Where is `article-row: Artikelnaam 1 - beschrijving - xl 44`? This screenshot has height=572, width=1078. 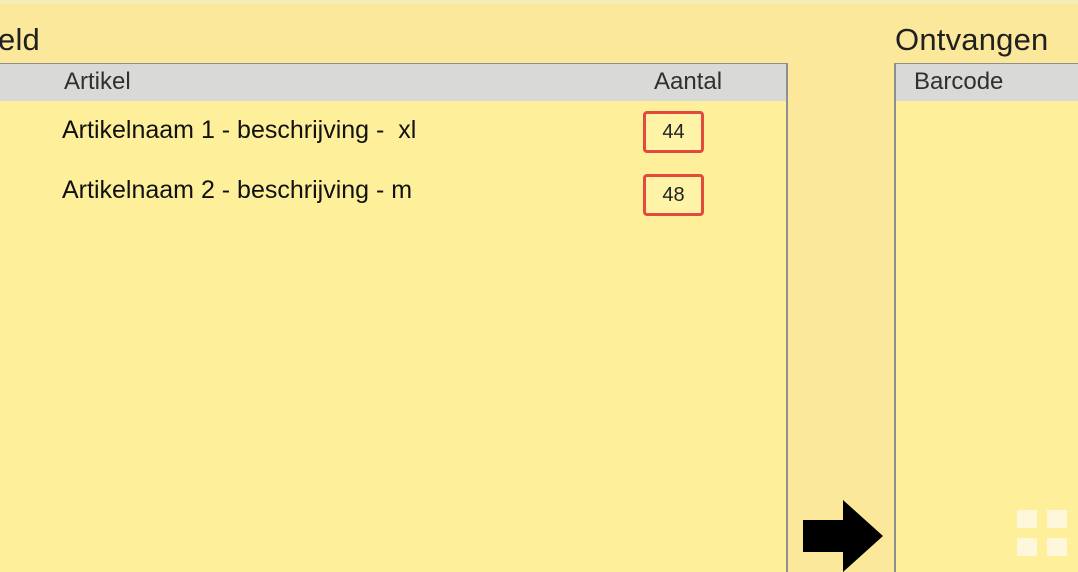
article-row: Artikelnaam 1 - beschrijving - xl 44 is located at coordinates (393, 131).